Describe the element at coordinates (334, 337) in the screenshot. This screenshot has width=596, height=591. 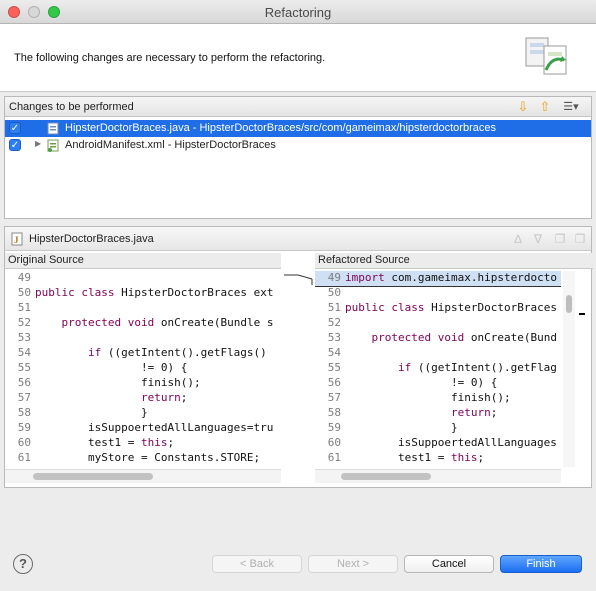
I see `line-number: 53` at that location.